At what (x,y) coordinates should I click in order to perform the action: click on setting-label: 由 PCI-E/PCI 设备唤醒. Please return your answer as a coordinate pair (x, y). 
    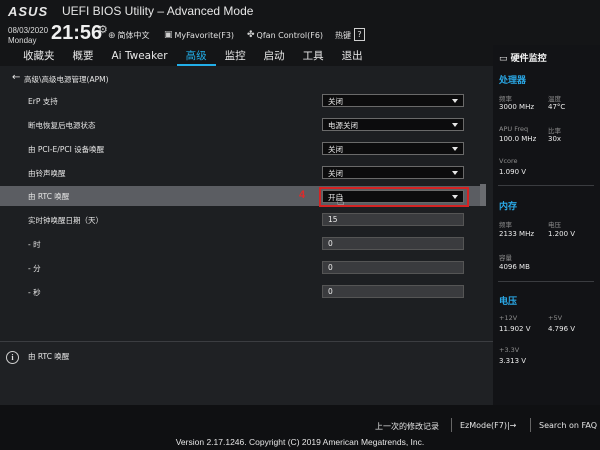
    Looking at the image, I should click on (66, 149).